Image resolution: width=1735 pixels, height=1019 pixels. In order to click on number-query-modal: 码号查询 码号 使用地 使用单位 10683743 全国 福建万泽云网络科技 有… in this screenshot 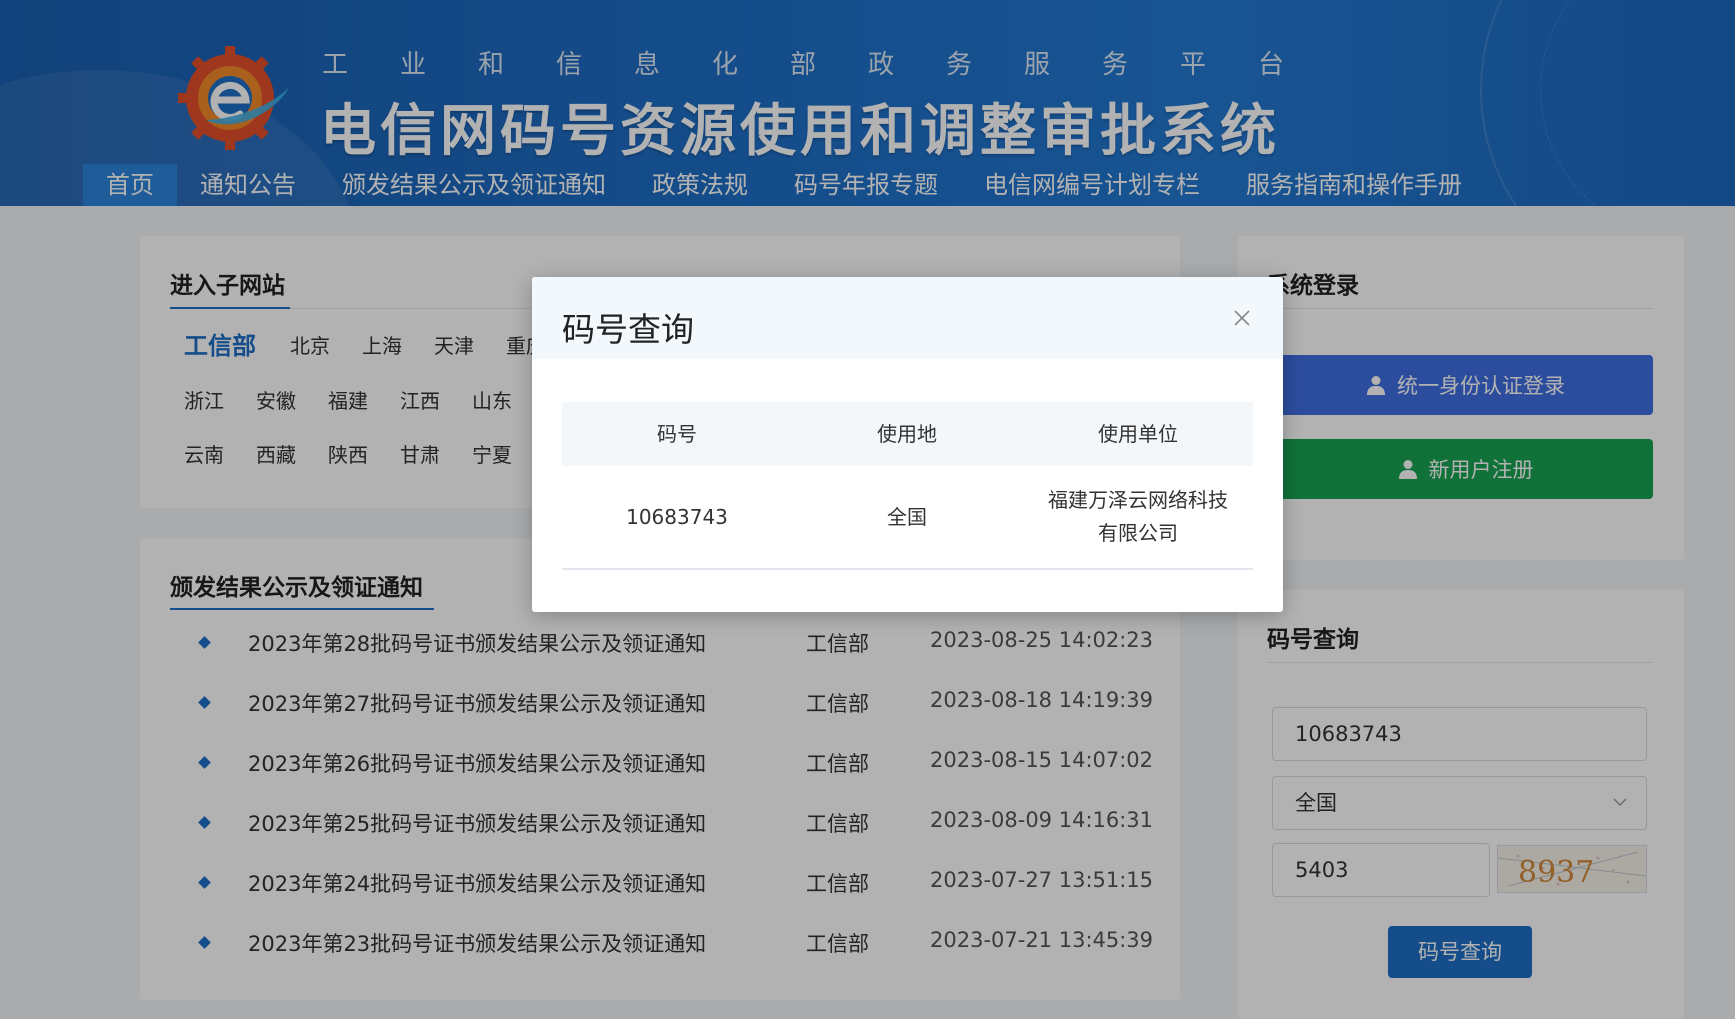, I will do `click(907, 444)`.